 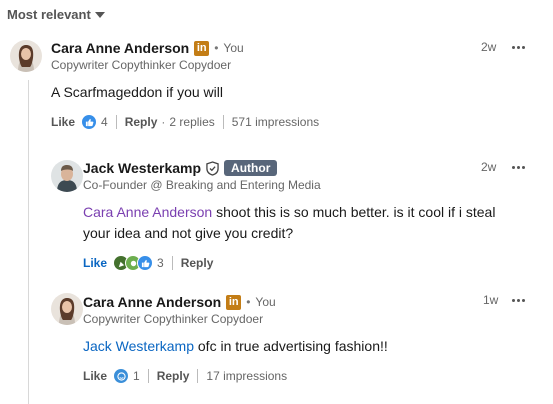 I want to click on mention-link: Cara Anne Anderson, so click(x=147, y=212).